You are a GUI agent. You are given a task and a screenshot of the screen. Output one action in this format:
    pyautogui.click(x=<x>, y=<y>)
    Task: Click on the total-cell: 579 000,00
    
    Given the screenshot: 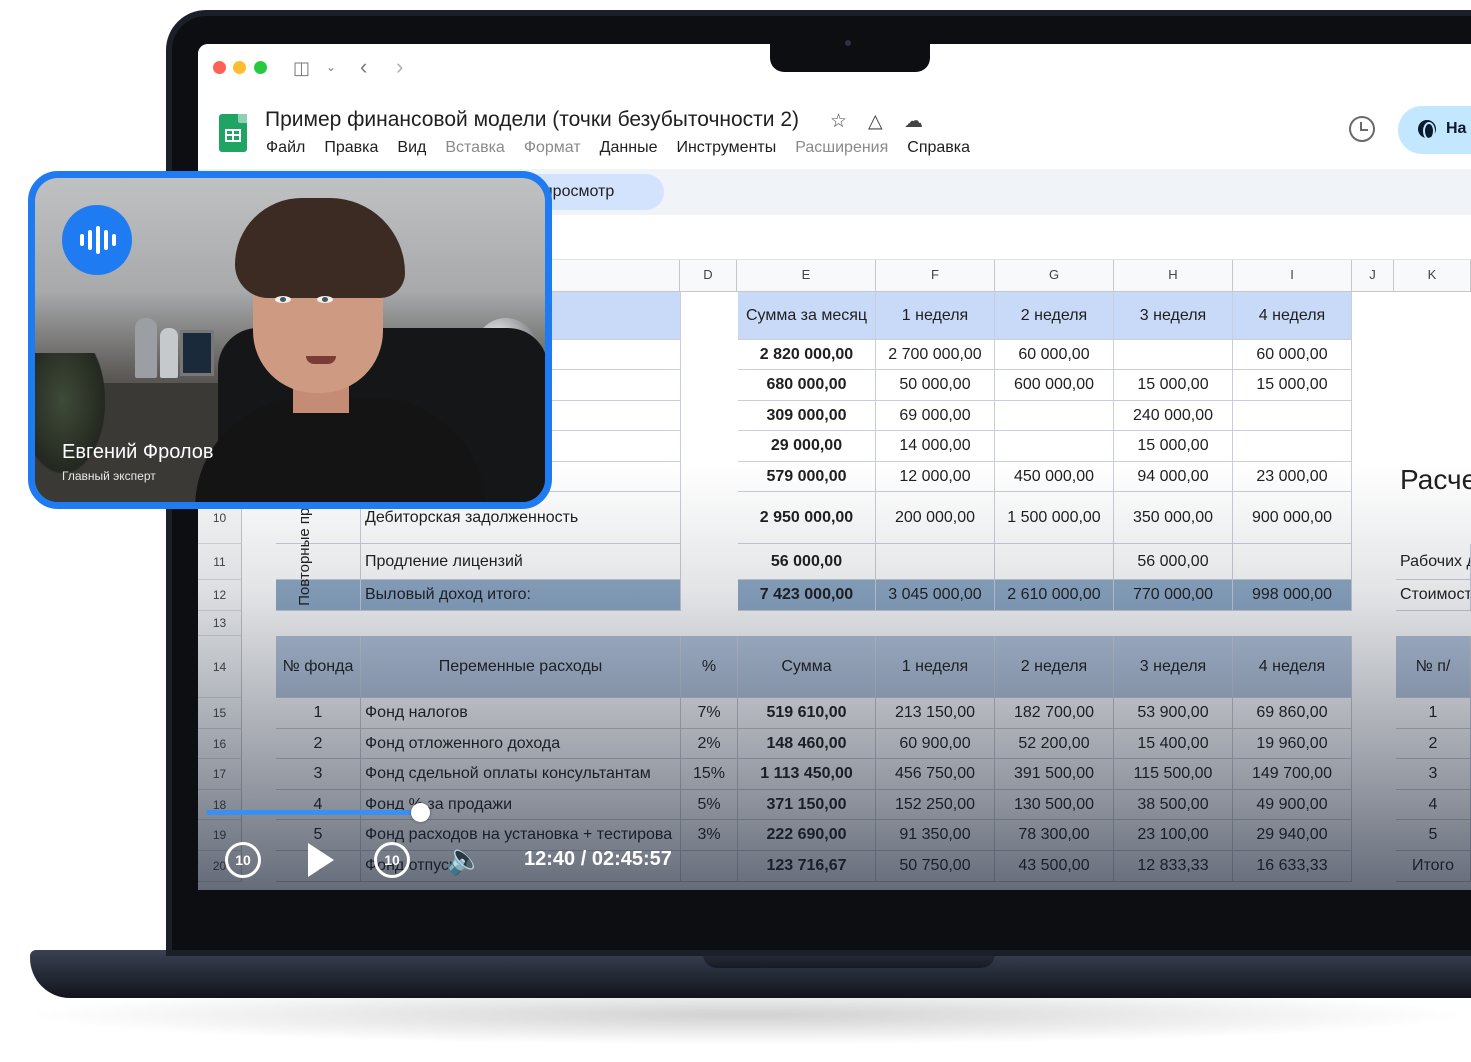 What is the action you would take?
    pyautogui.click(x=807, y=477)
    